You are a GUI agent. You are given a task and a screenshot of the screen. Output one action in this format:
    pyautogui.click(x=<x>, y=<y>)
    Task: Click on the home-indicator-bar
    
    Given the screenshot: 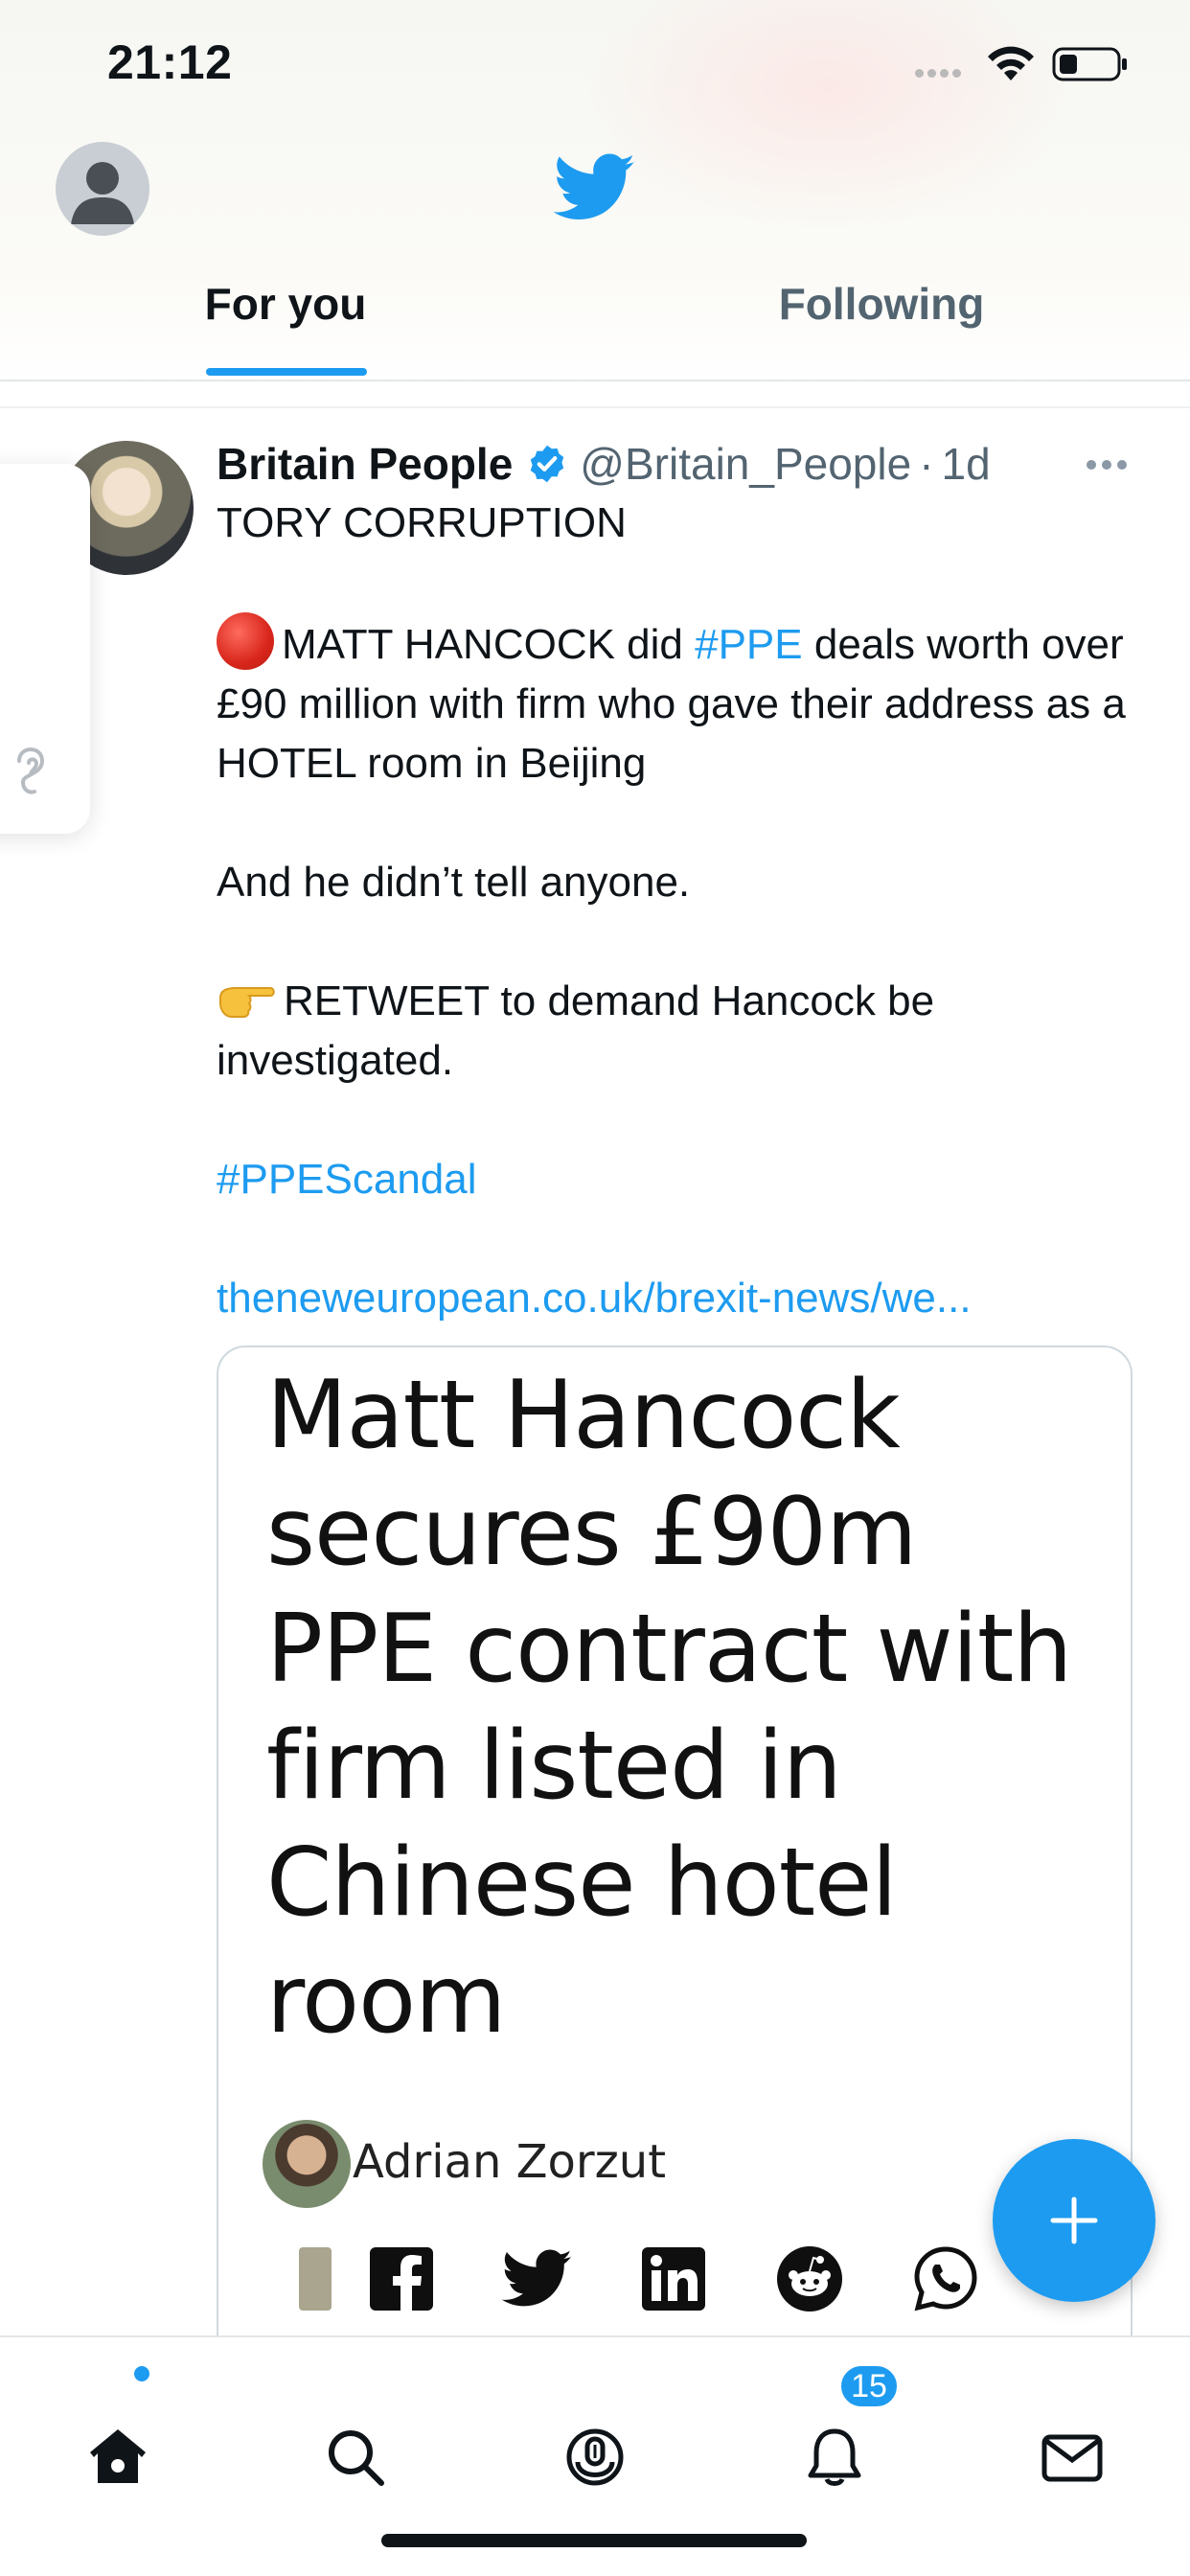 What is the action you would take?
    pyautogui.click(x=594, y=2540)
    